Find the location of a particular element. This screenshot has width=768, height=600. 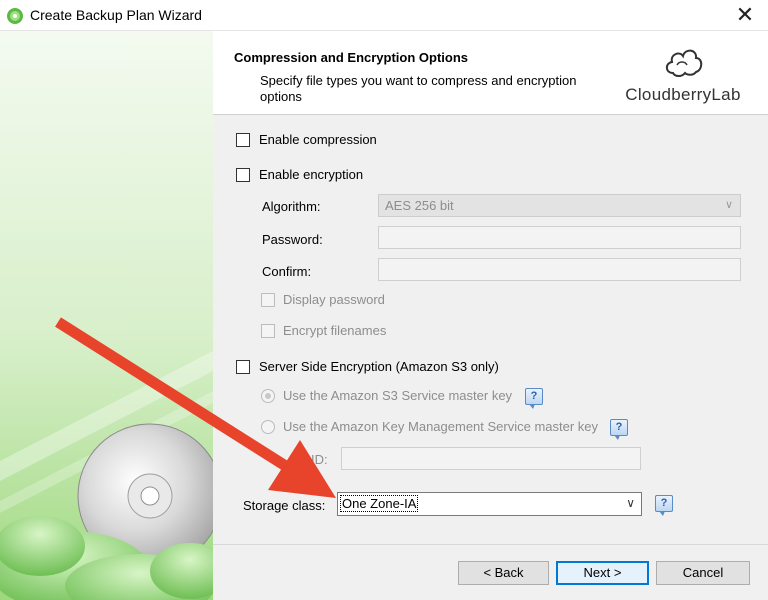

sse-label: Server Side Encryption (Amazon S3 only) is located at coordinates (379, 366).